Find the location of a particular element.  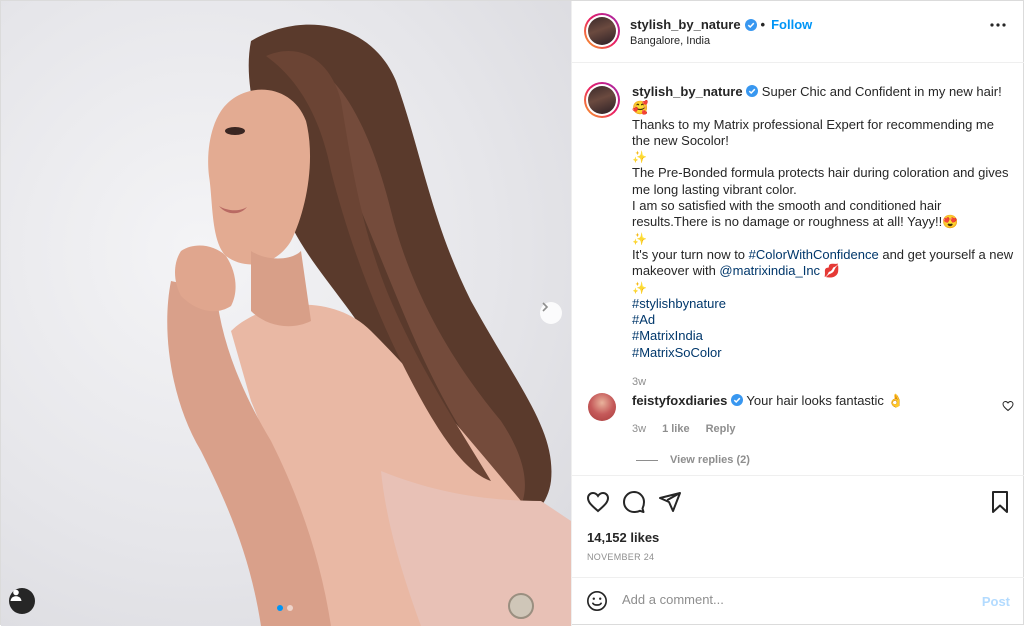

carousel-indicator is located at coordinates (285, 608).